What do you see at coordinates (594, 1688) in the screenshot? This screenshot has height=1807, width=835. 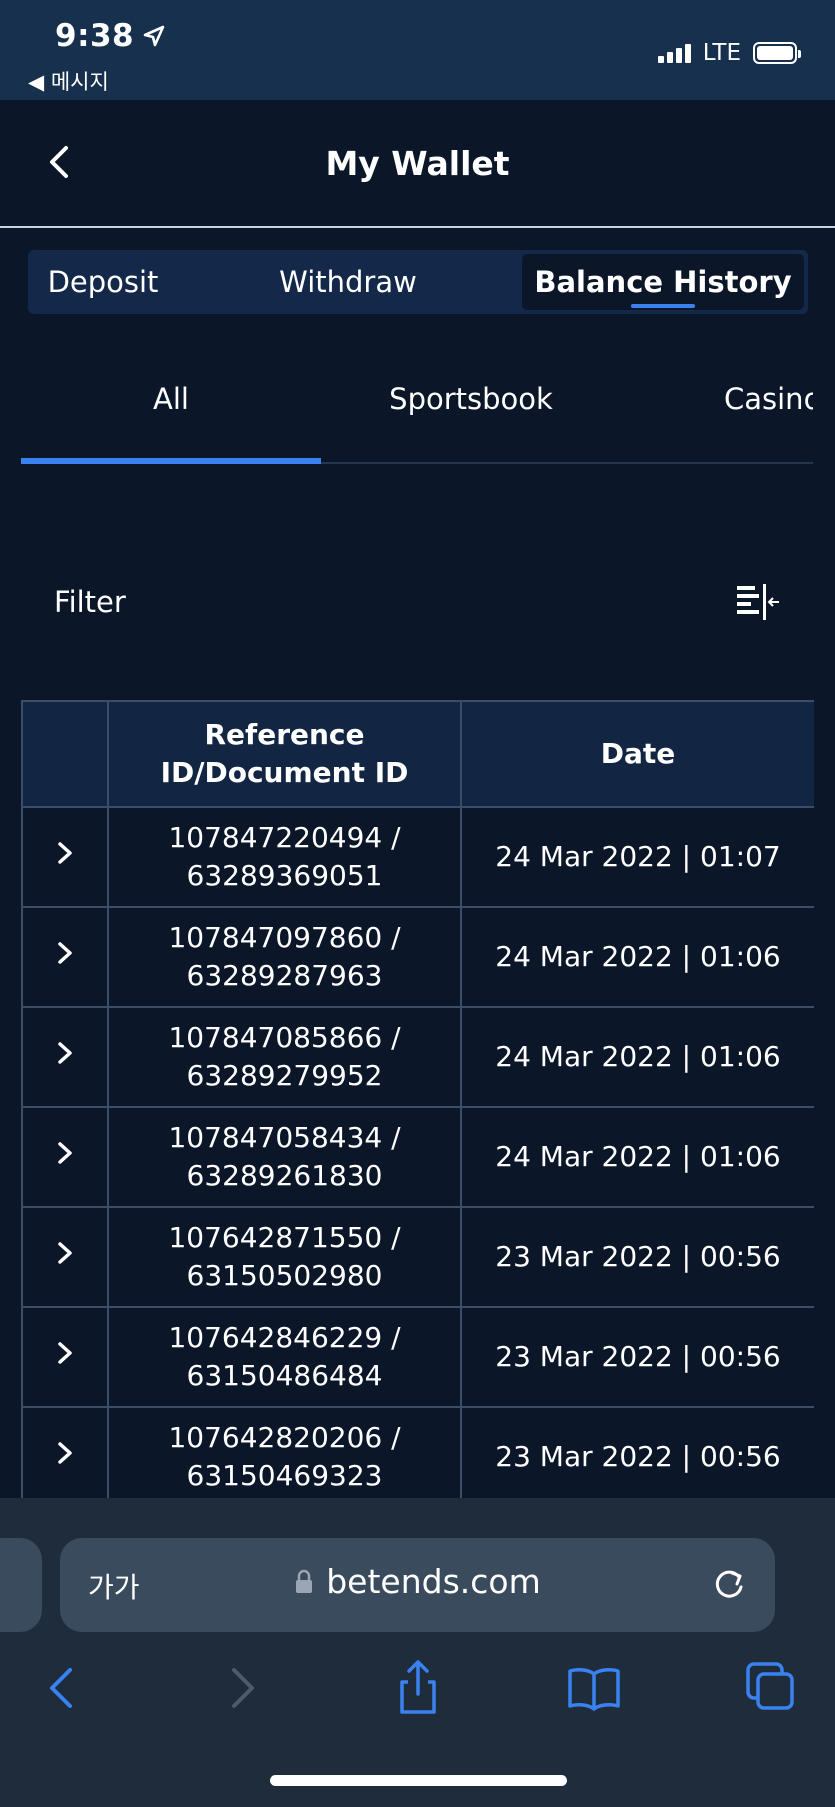 I see `bookmarks-icon` at bounding box center [594, 1688].